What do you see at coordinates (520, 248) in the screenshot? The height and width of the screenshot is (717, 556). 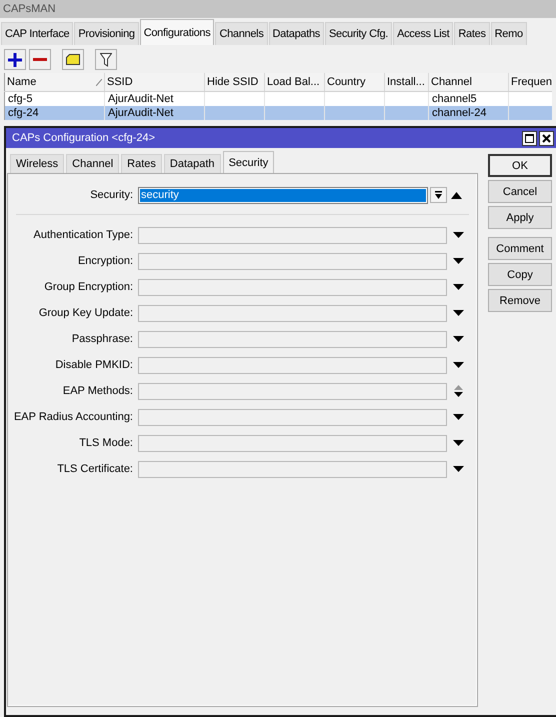 I see `dialog-button: Comment` at bounding box center [520, 248].